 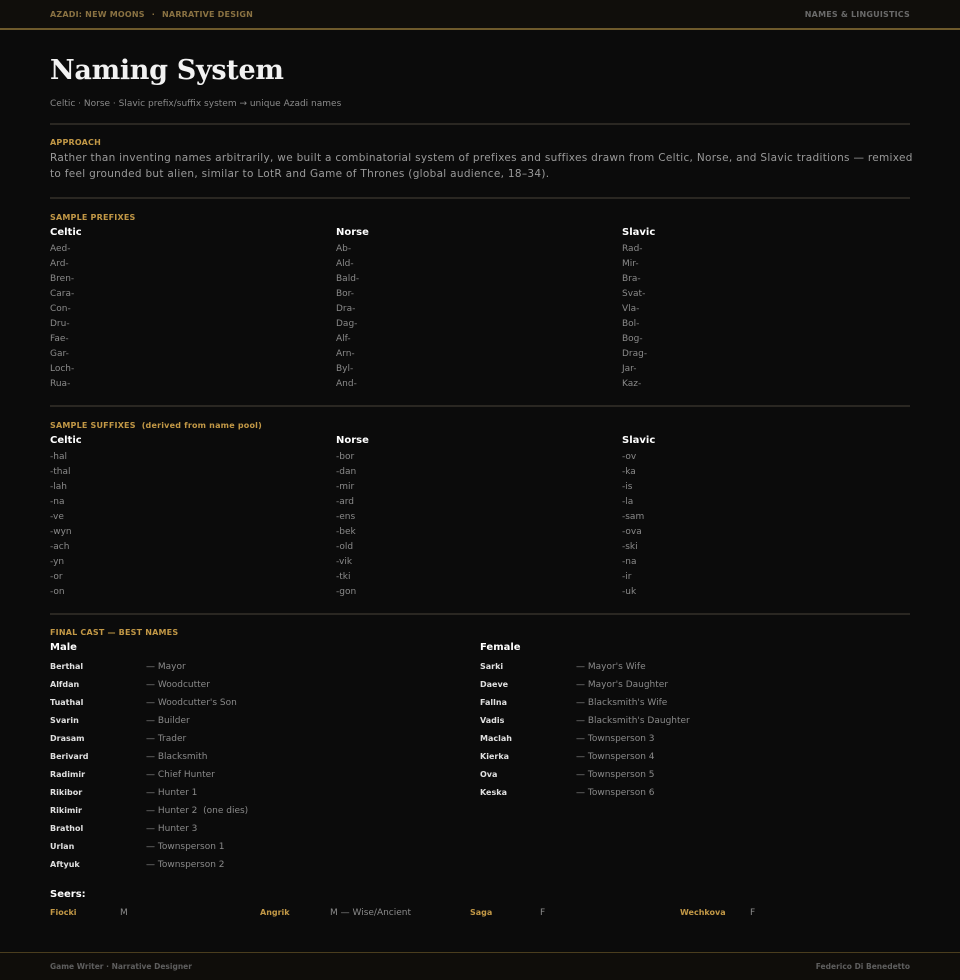 What do you see at coordinates (59, 339) in the screenshot?
I see `list-item: Fae-` at bounding box center [59, 339].